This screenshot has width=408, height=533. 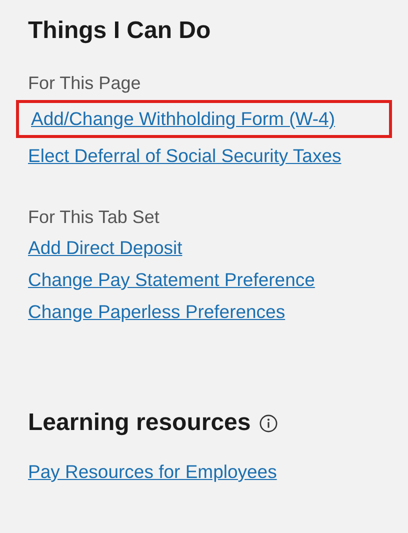 What do you see at coordinates (171, 280) in the screenshot?
I see `link: Change Pay Statement Preference` at bounding box center [171, 280].